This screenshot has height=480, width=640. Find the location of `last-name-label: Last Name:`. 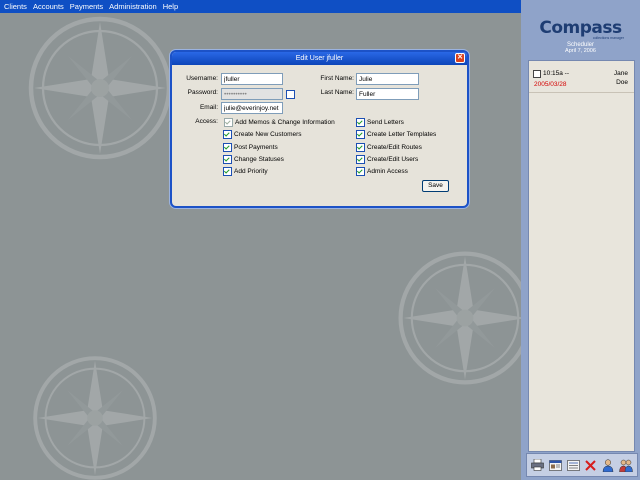

last-name-label: Last Name: is located at coordinates (337, 92).